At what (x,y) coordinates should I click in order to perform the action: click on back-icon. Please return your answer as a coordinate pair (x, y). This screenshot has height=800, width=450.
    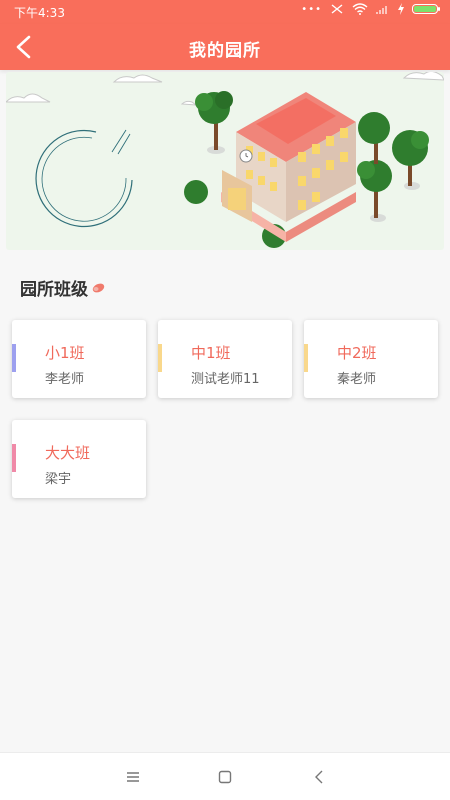
    Looking at the image, I should click on (319, 777).